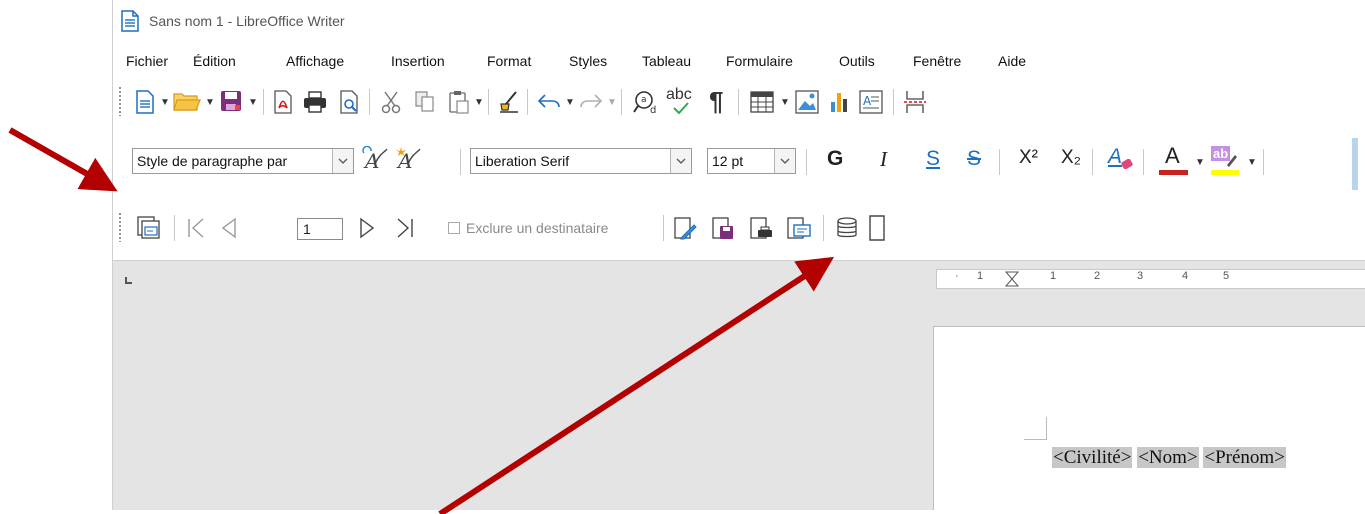 This screenshot has height=514, width=1365. I want to click on annotation-arrow-center, so click(636, 385).